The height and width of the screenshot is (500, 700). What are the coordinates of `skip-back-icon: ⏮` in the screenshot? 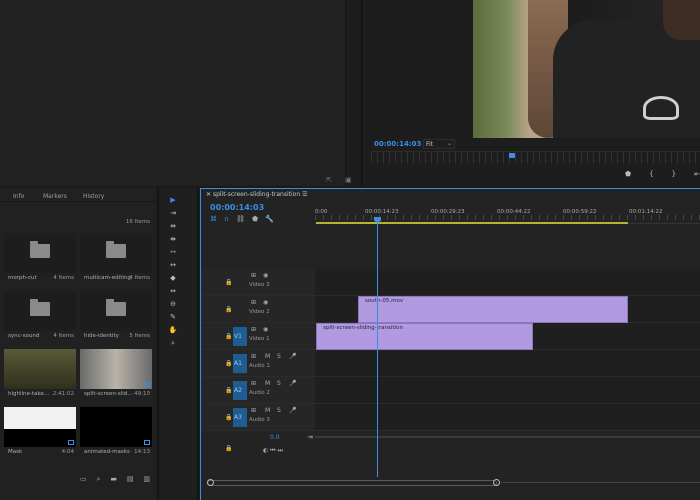 It's located at (272, 450).